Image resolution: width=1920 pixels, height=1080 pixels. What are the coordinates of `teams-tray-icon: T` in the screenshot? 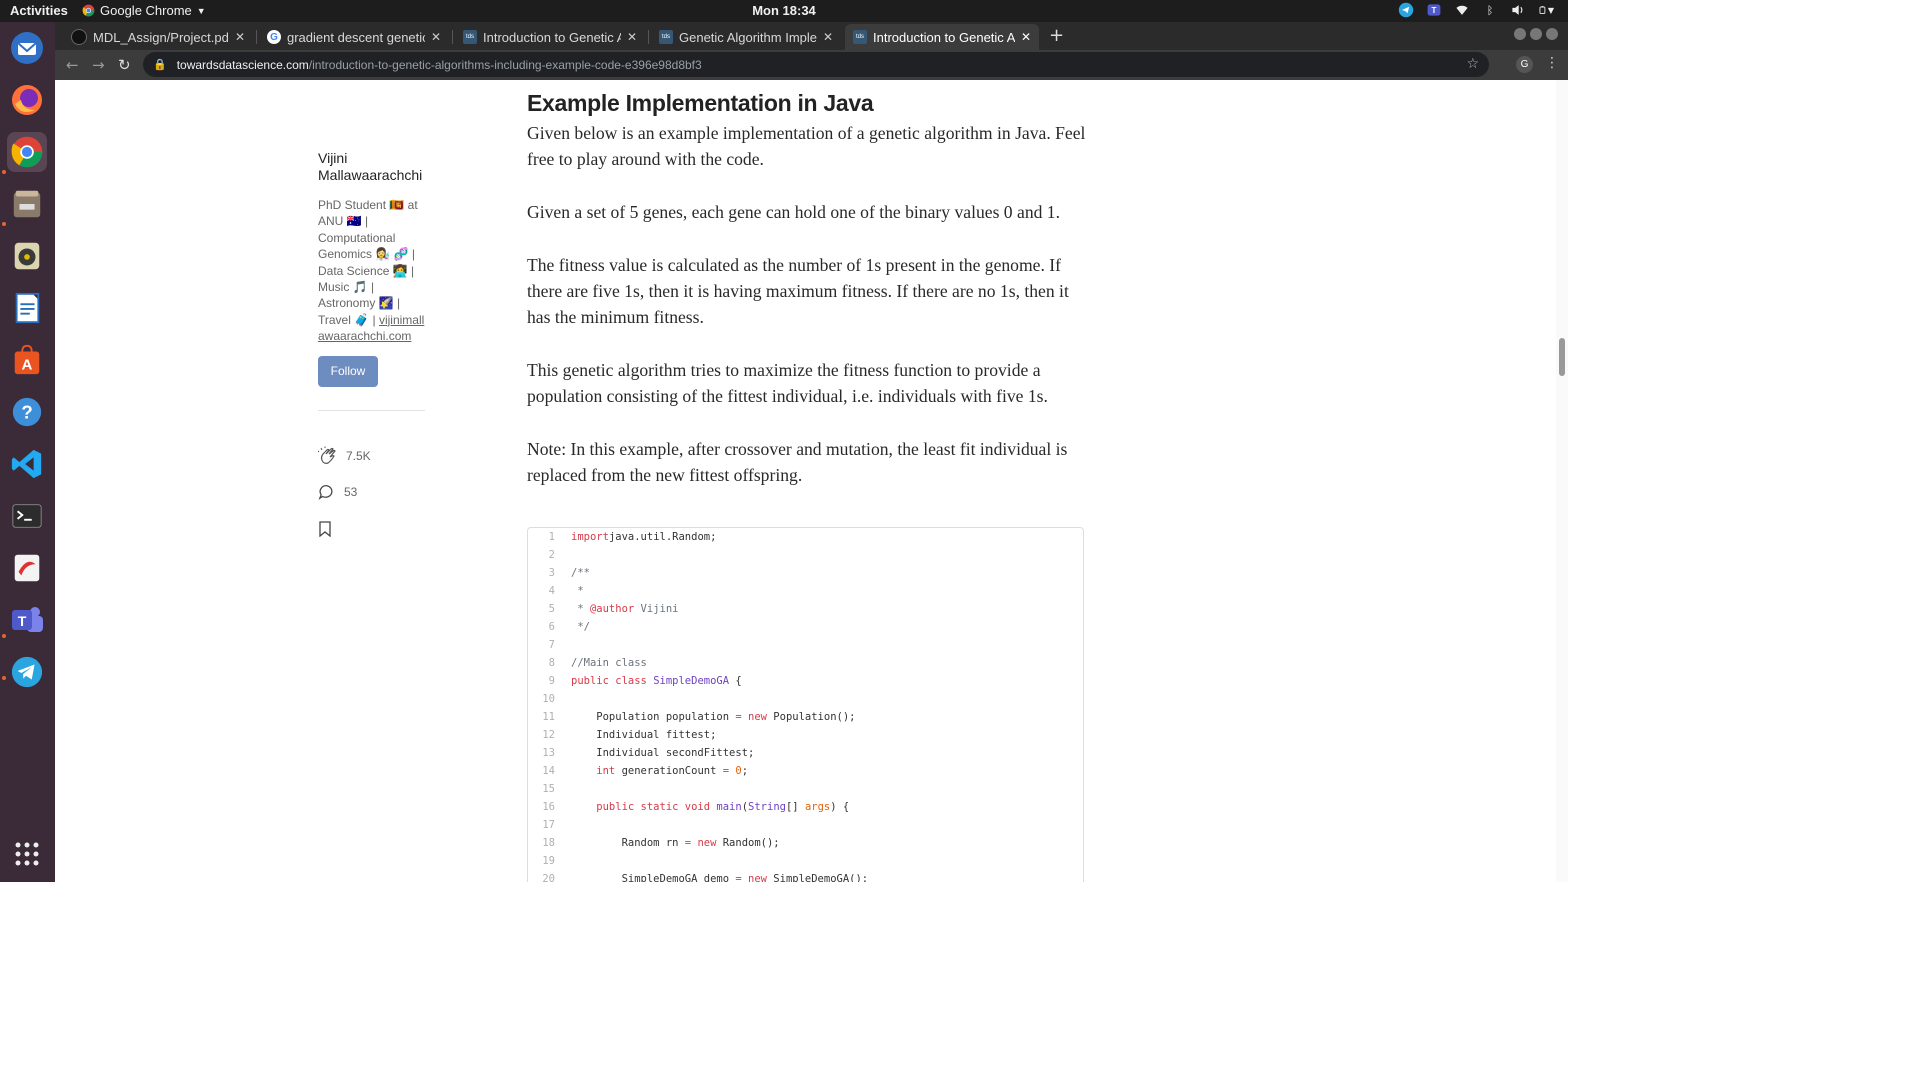 It's located at (1434, 10).